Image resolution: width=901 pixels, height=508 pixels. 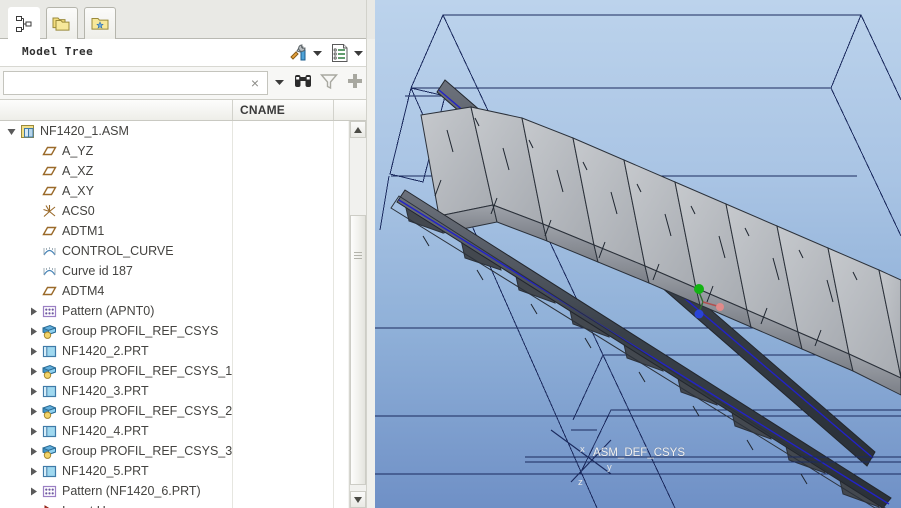 What do you see at coordinates (97, 271) in the screenshot?
I see `tree-item-label: Curve id 187` at bounding box center [97, 271].